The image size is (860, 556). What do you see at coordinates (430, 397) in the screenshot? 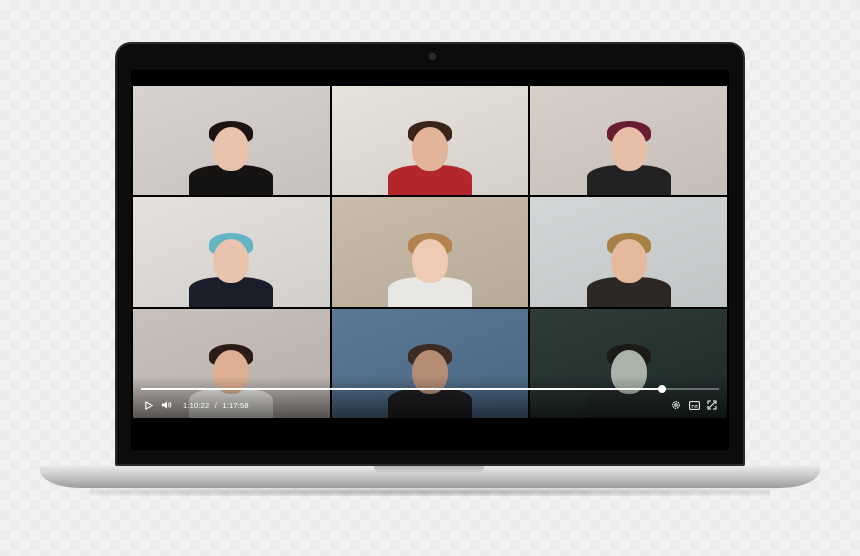
I see `video-controls: 1:10:22 / 1:17:58` at bounding box center [430, 397].